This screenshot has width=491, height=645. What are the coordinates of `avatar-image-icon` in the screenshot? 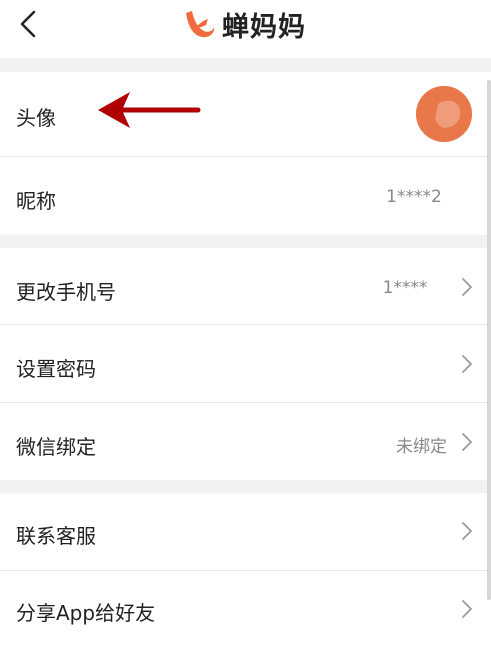 It's located at (444, 114).